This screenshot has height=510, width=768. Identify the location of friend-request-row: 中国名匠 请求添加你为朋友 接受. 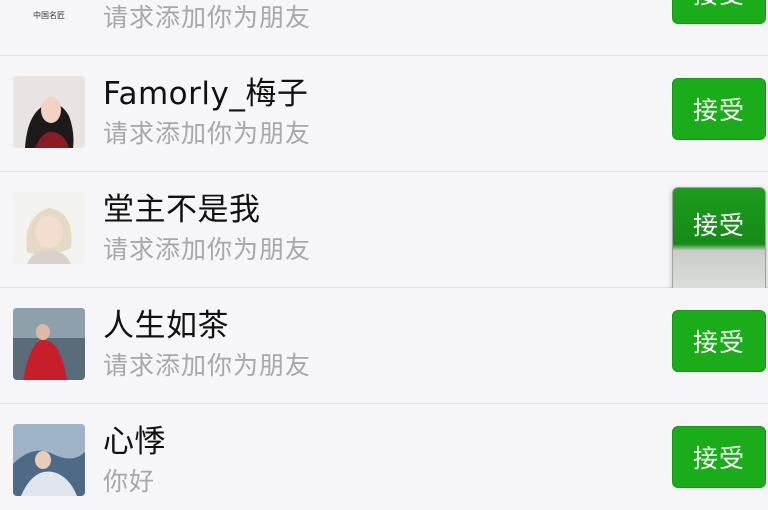
(384, 28).